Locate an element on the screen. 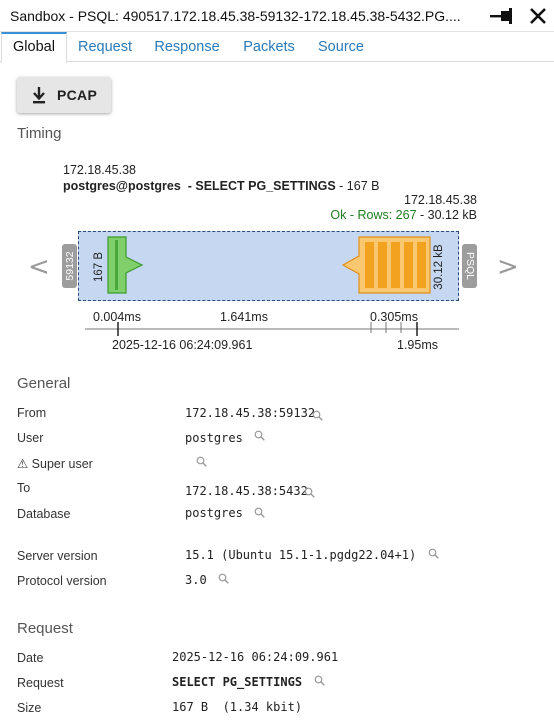 This screenshot has width=554, height=724. total-duration: 1.95ms is located at coordinates (417, 345).